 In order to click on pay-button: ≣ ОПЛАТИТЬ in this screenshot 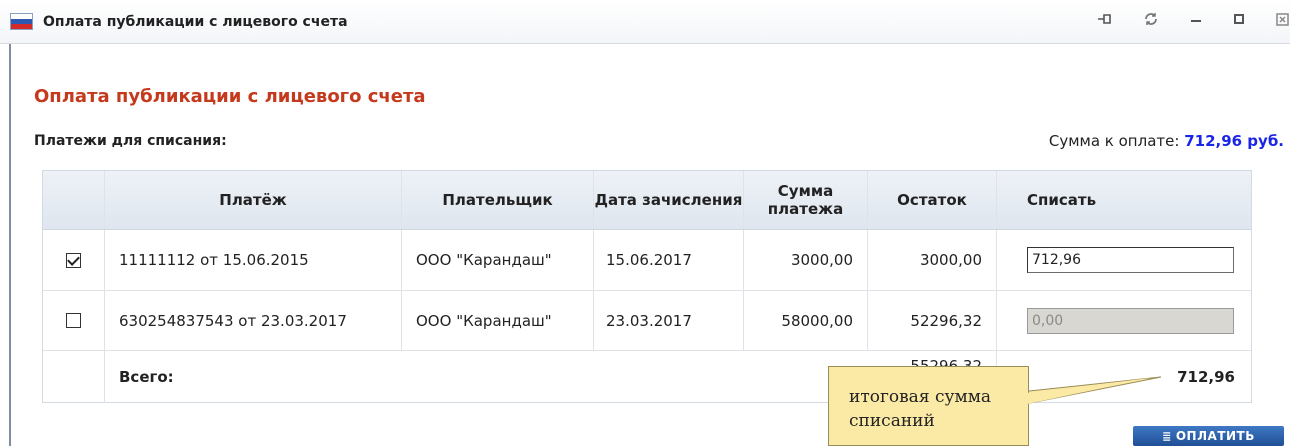, I will do `click(1208, 436)`.